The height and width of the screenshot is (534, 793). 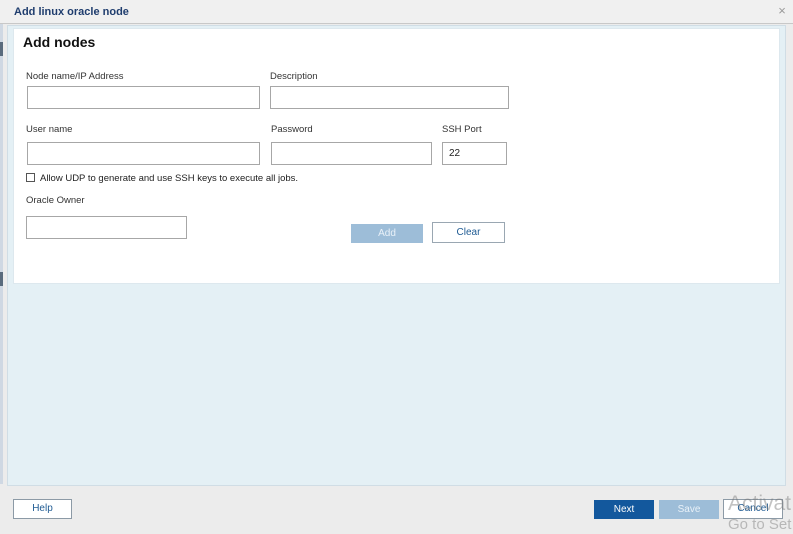 I want to click on password-input, so click(x=351, y=153).